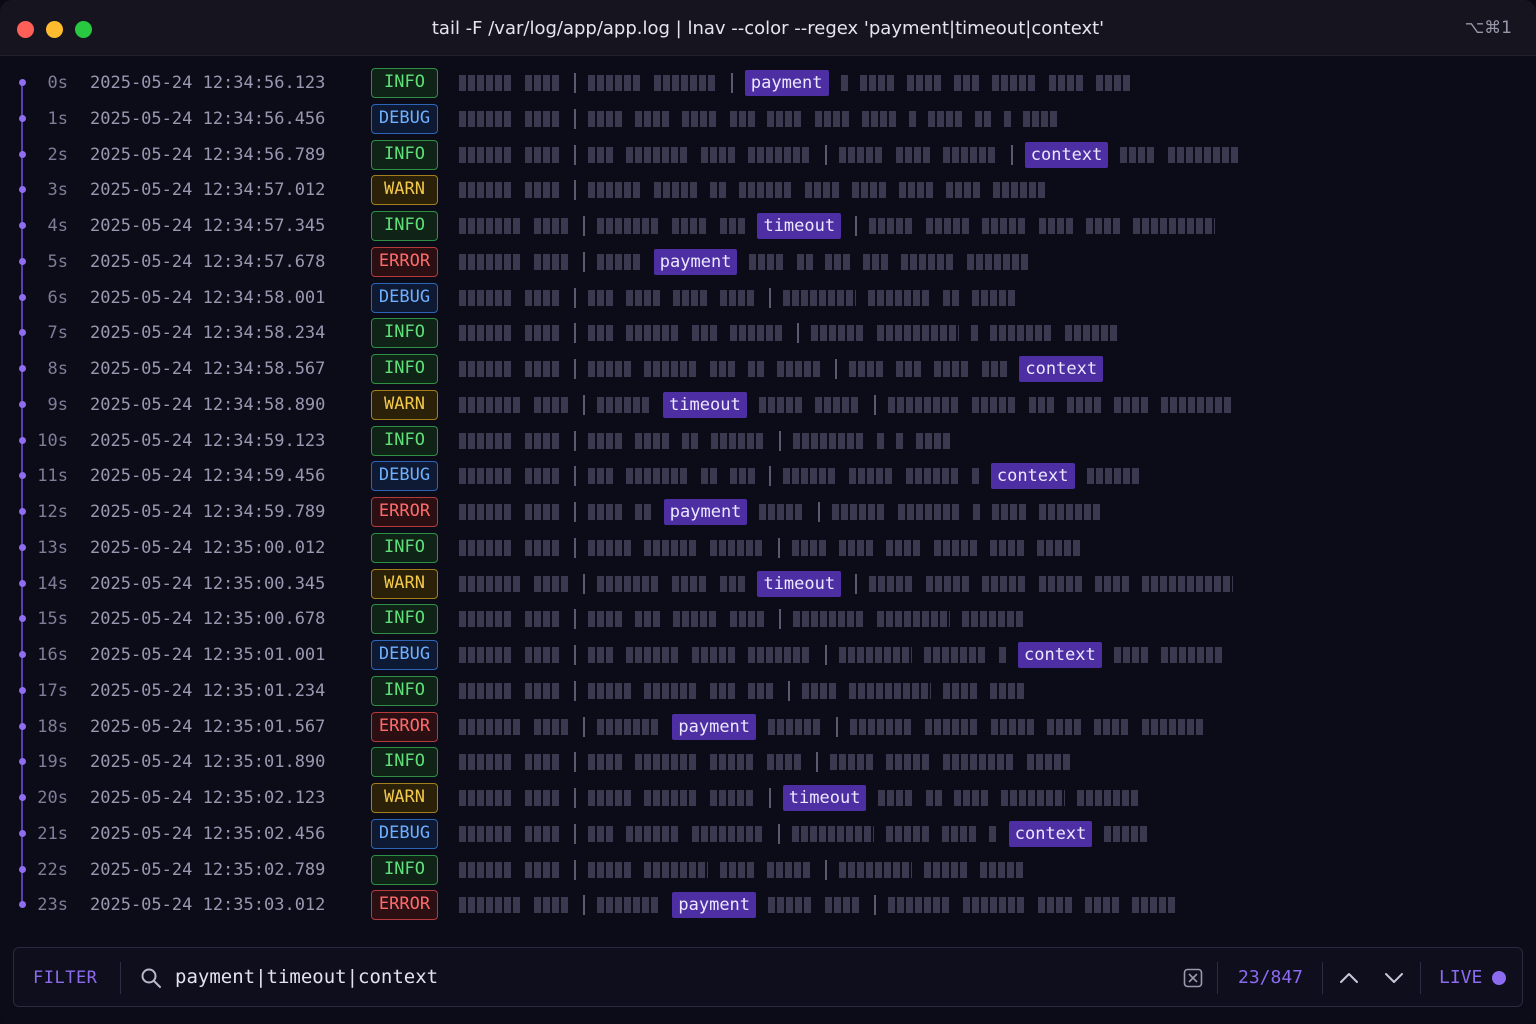  What do you see at coordinates (65, 978) in the screenshot?
I see `filter-label: FILTER` at bounding box center [65, 978].